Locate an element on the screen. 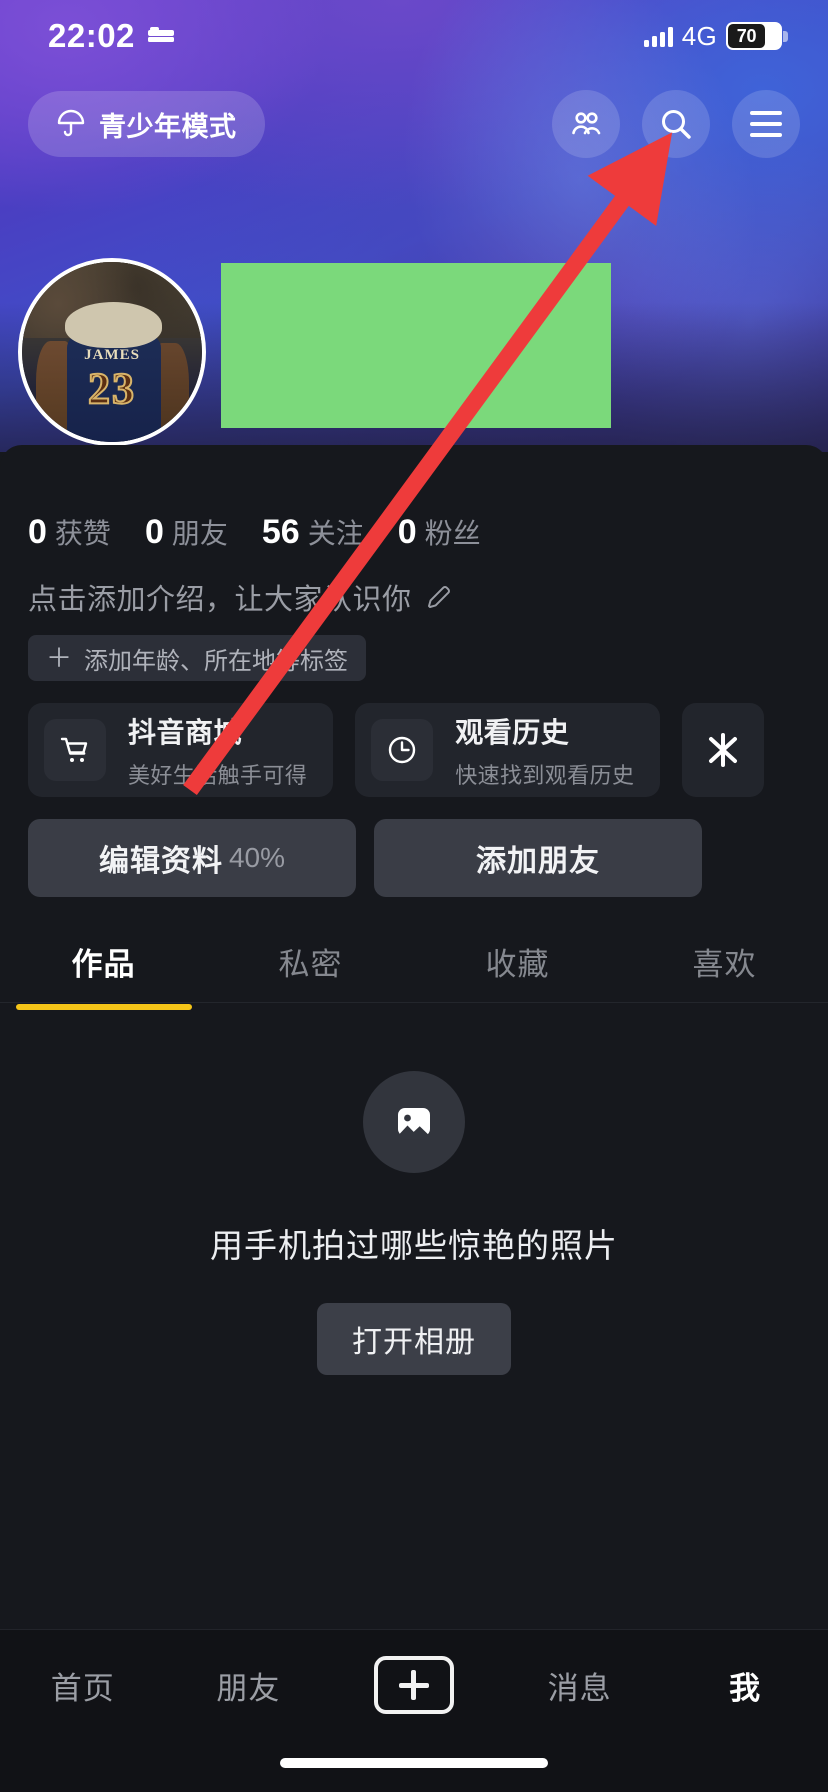 The image size is (828, 1792). home-indicator is located at coordinates (414, 1763).